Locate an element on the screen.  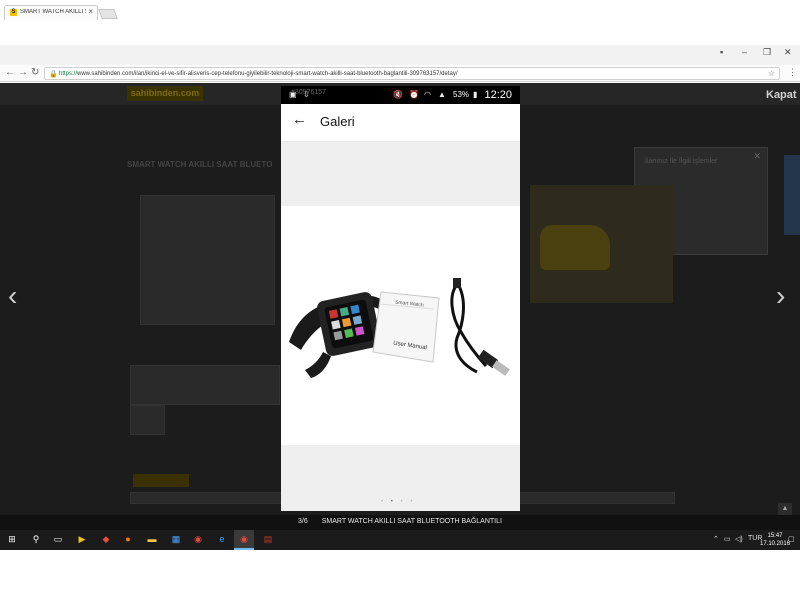
product-photo: Smart Watch User Manual is located at coordinates (400, 325).